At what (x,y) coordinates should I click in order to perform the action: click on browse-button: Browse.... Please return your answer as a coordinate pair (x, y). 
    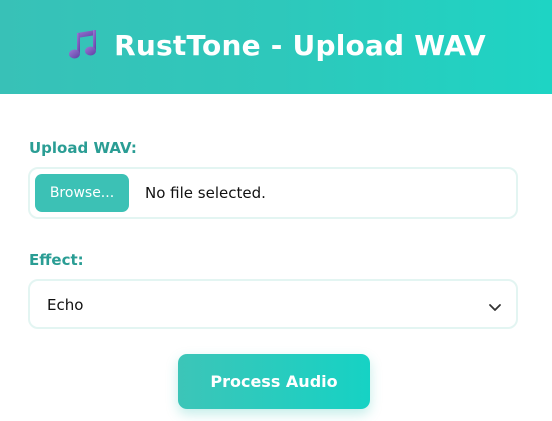
    Looking at the image, I should click on (82, 193).